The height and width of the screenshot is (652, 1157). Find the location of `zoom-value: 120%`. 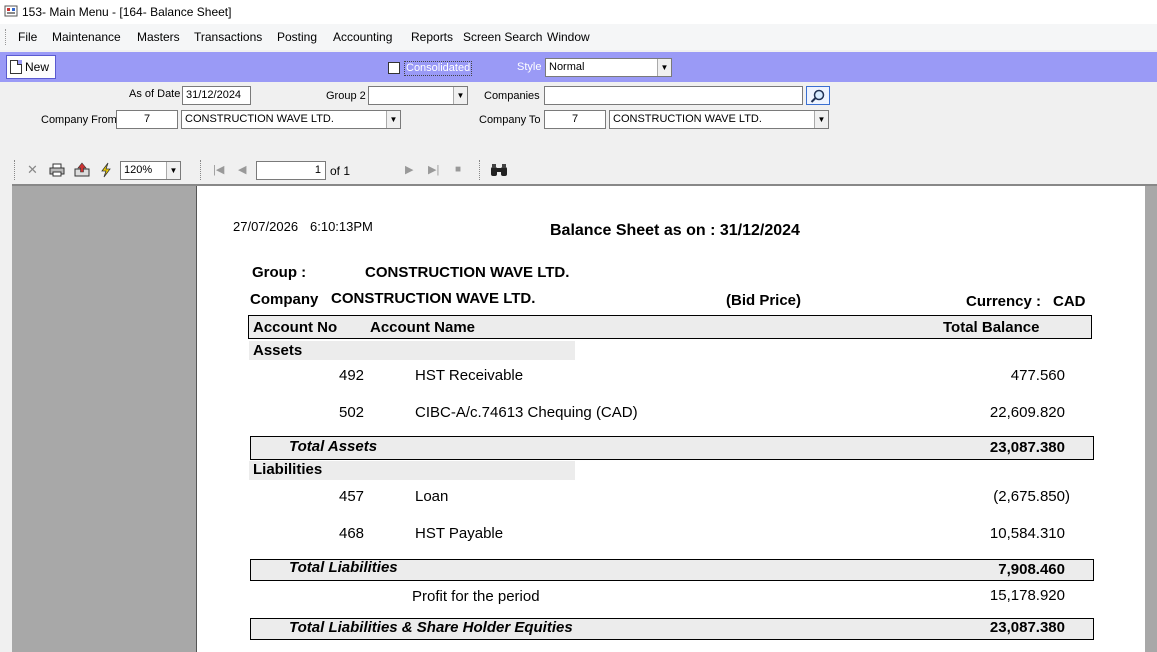

zoom-value: 120% is located at coordinates (138, 170).